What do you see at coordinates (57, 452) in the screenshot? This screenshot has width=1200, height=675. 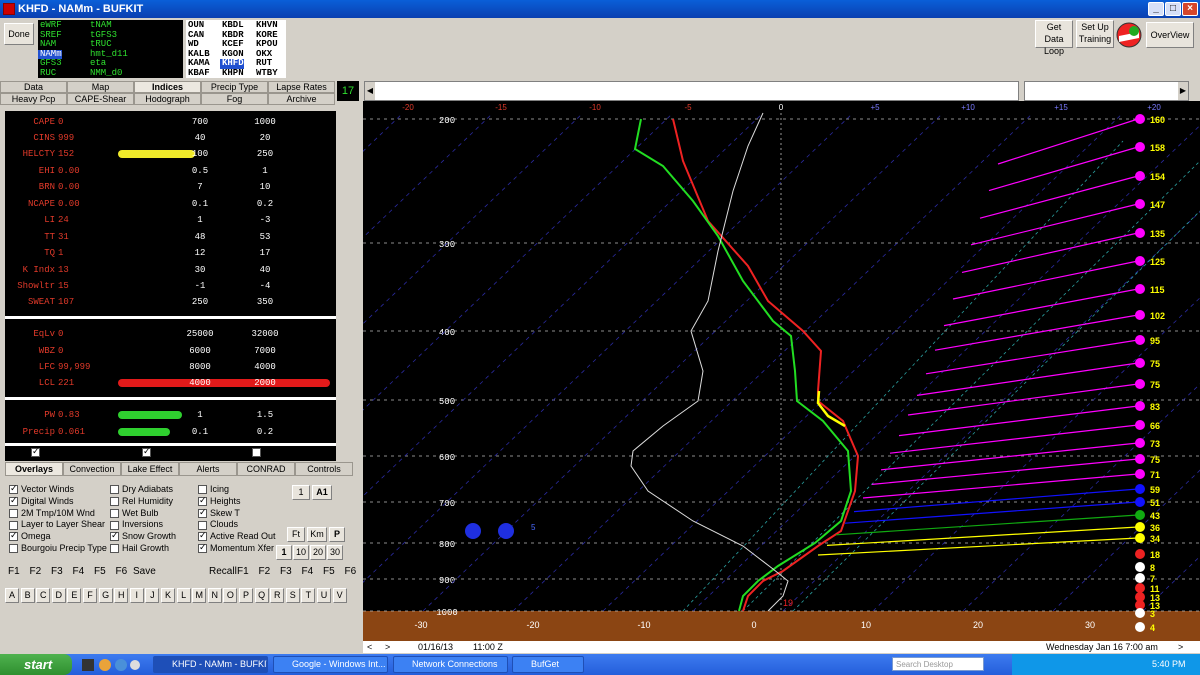 I see `indicy-bar-checkbox: Indicy Bar` at bounding box center [57, 452].